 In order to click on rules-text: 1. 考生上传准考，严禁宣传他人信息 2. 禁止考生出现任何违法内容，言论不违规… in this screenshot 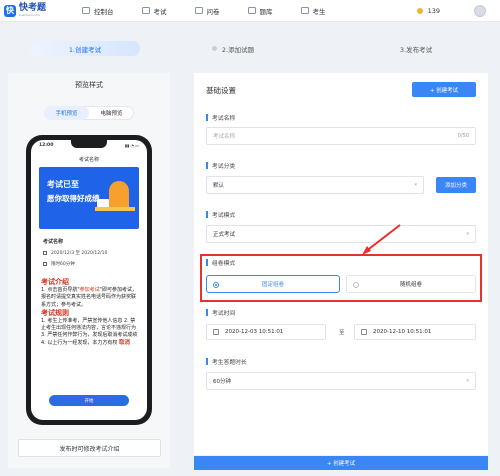, I will do `click(89, 331)`.